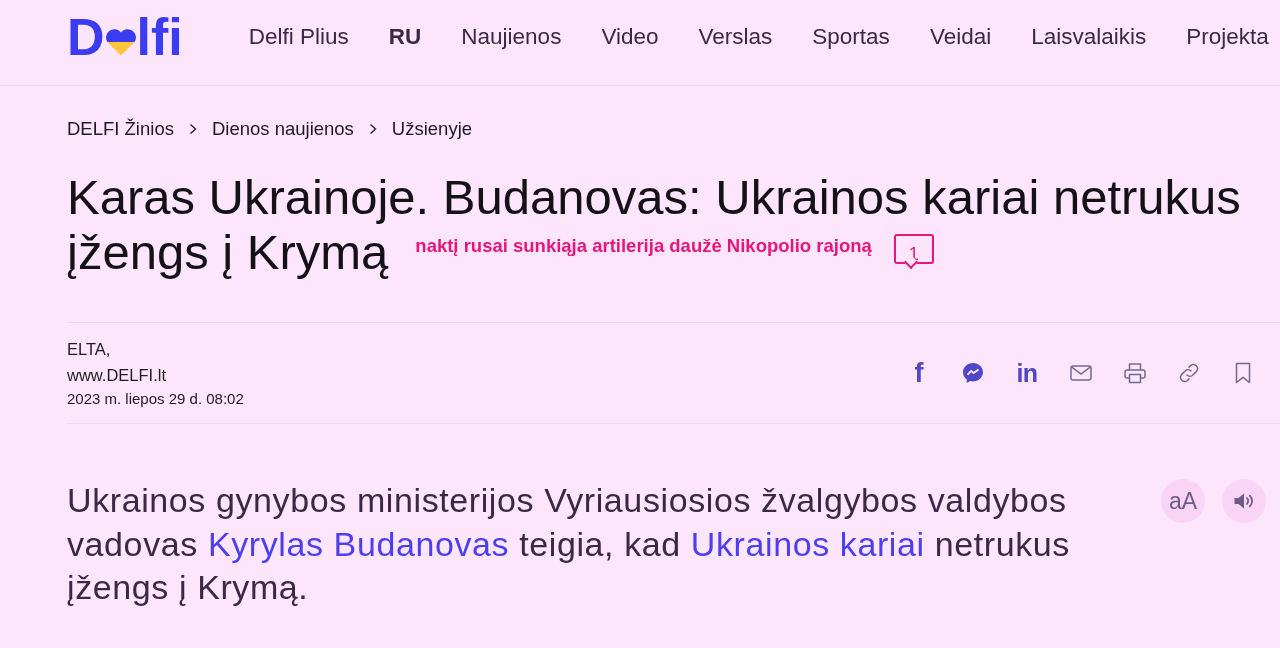 The width and height of the screenshot is (1280, 648). I want to click on nav-link: Veidai, so click(960, 36).